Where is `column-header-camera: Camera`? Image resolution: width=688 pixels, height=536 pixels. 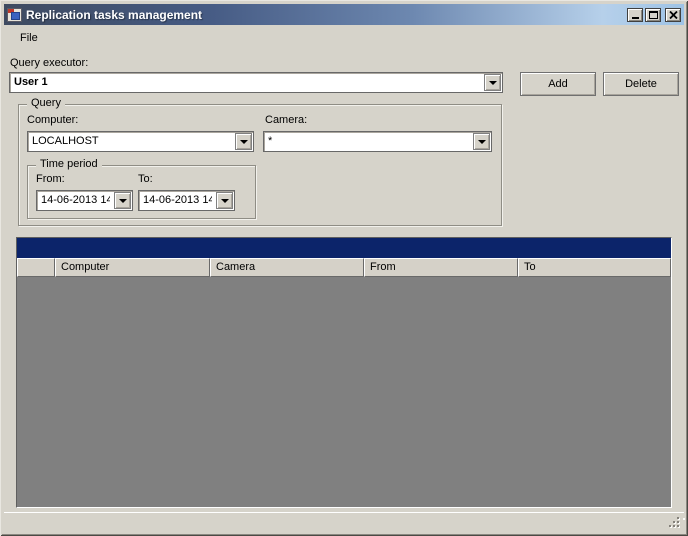
column-header-camera: Camera is located at coordinates (287, 267).